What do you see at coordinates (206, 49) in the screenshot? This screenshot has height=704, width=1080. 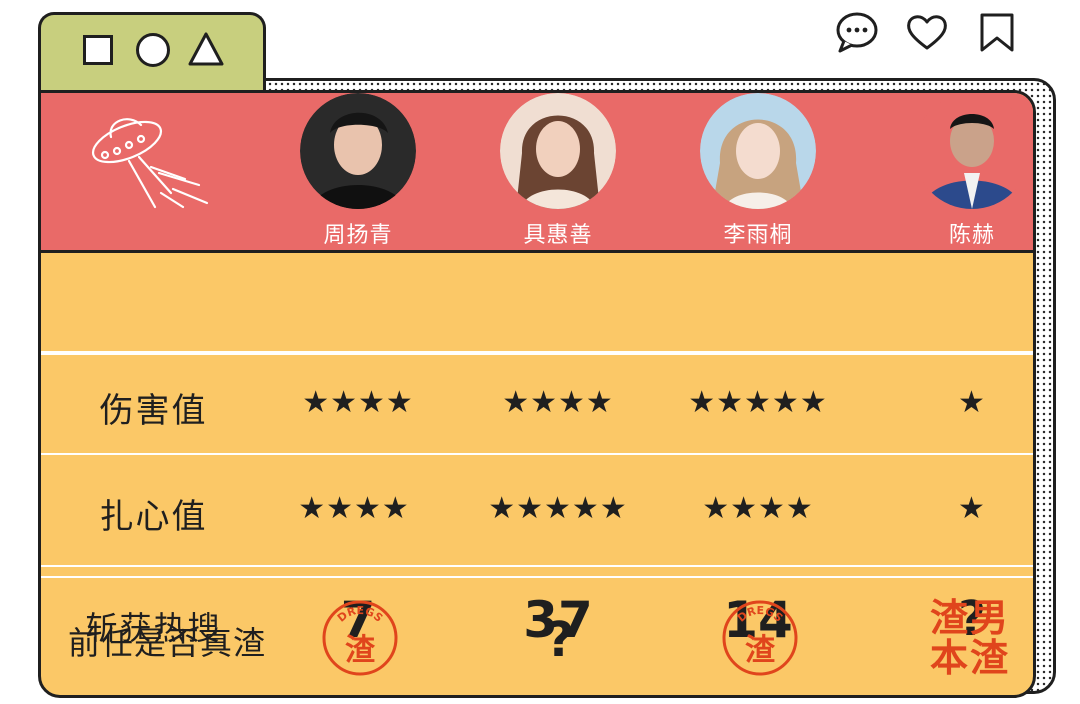 I see `triangle-icon` at bounding box center [206, 49].